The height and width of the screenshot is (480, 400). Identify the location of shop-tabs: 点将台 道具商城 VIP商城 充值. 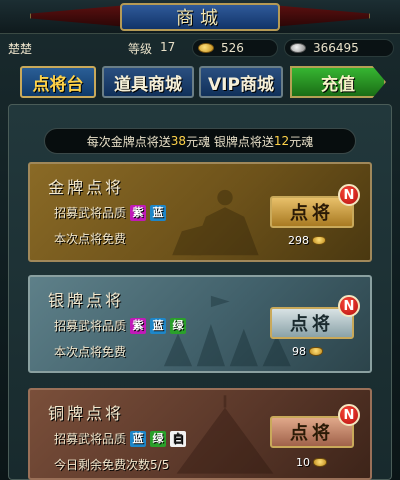
(200, 82).